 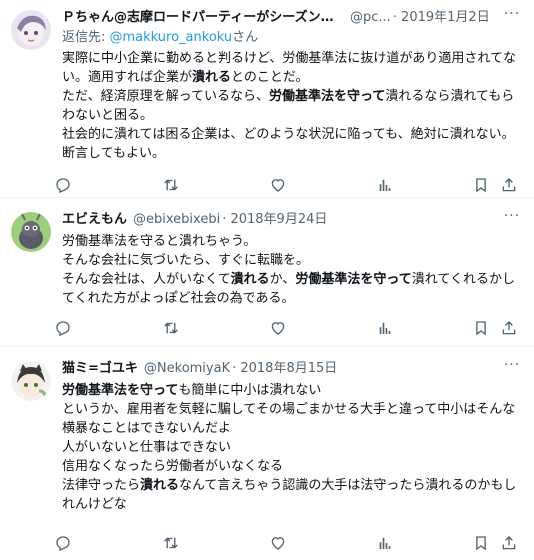 What do you see at coordinates (86, 37) in the screenshot?
I see `reply-prefix: 返信先:` at bounding box center [86, 37].